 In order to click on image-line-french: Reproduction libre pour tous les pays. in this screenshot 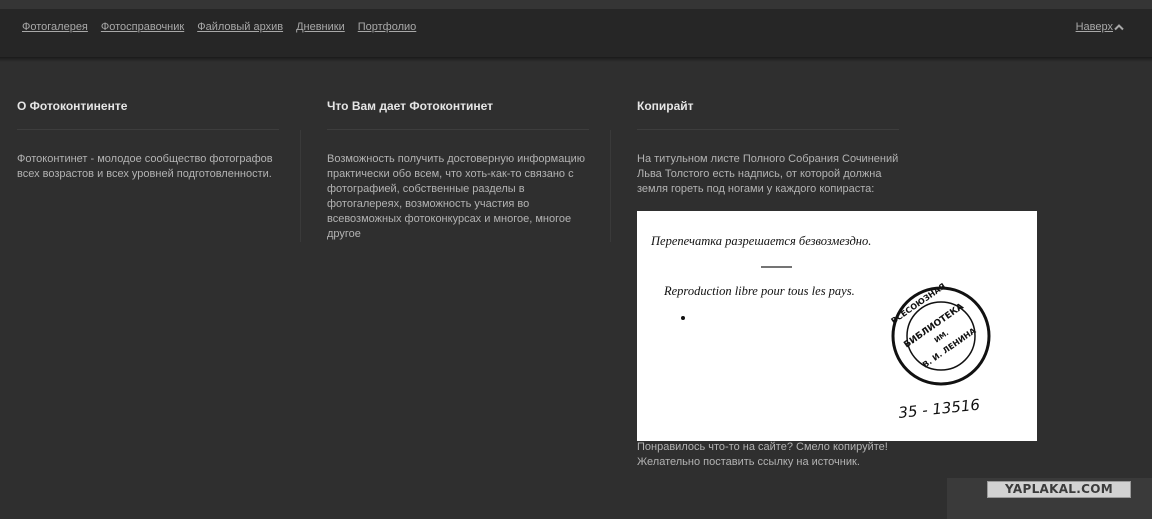, I will do `click(759, 291)`.